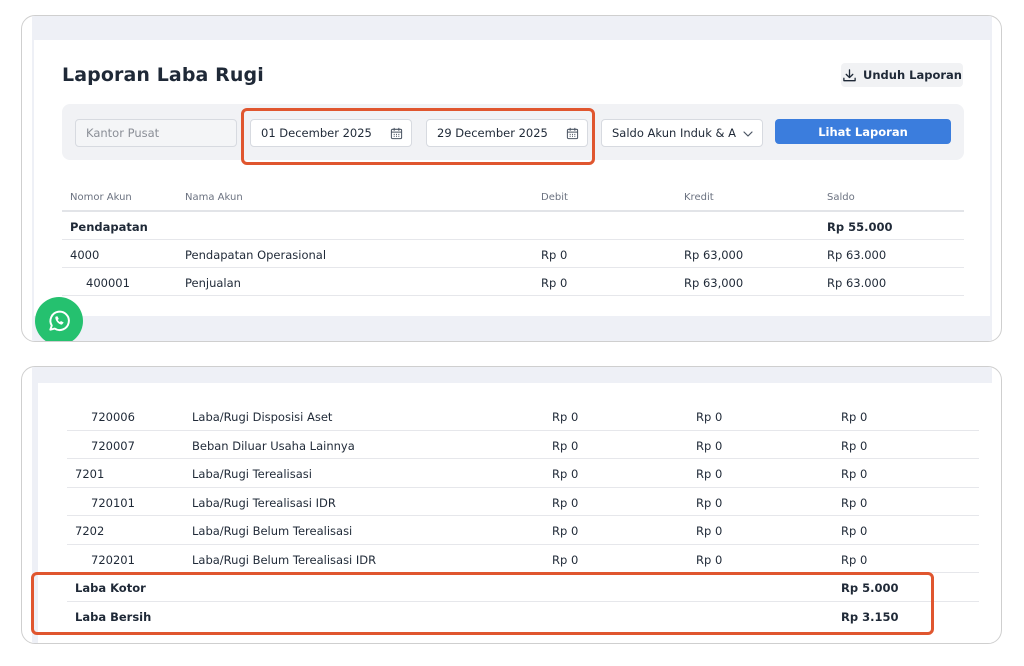 The height and width of the screenshot is (666, 1024). I want to click on balance-mode-value: Saldo Akun Induk & Anc, so click(674, 133).